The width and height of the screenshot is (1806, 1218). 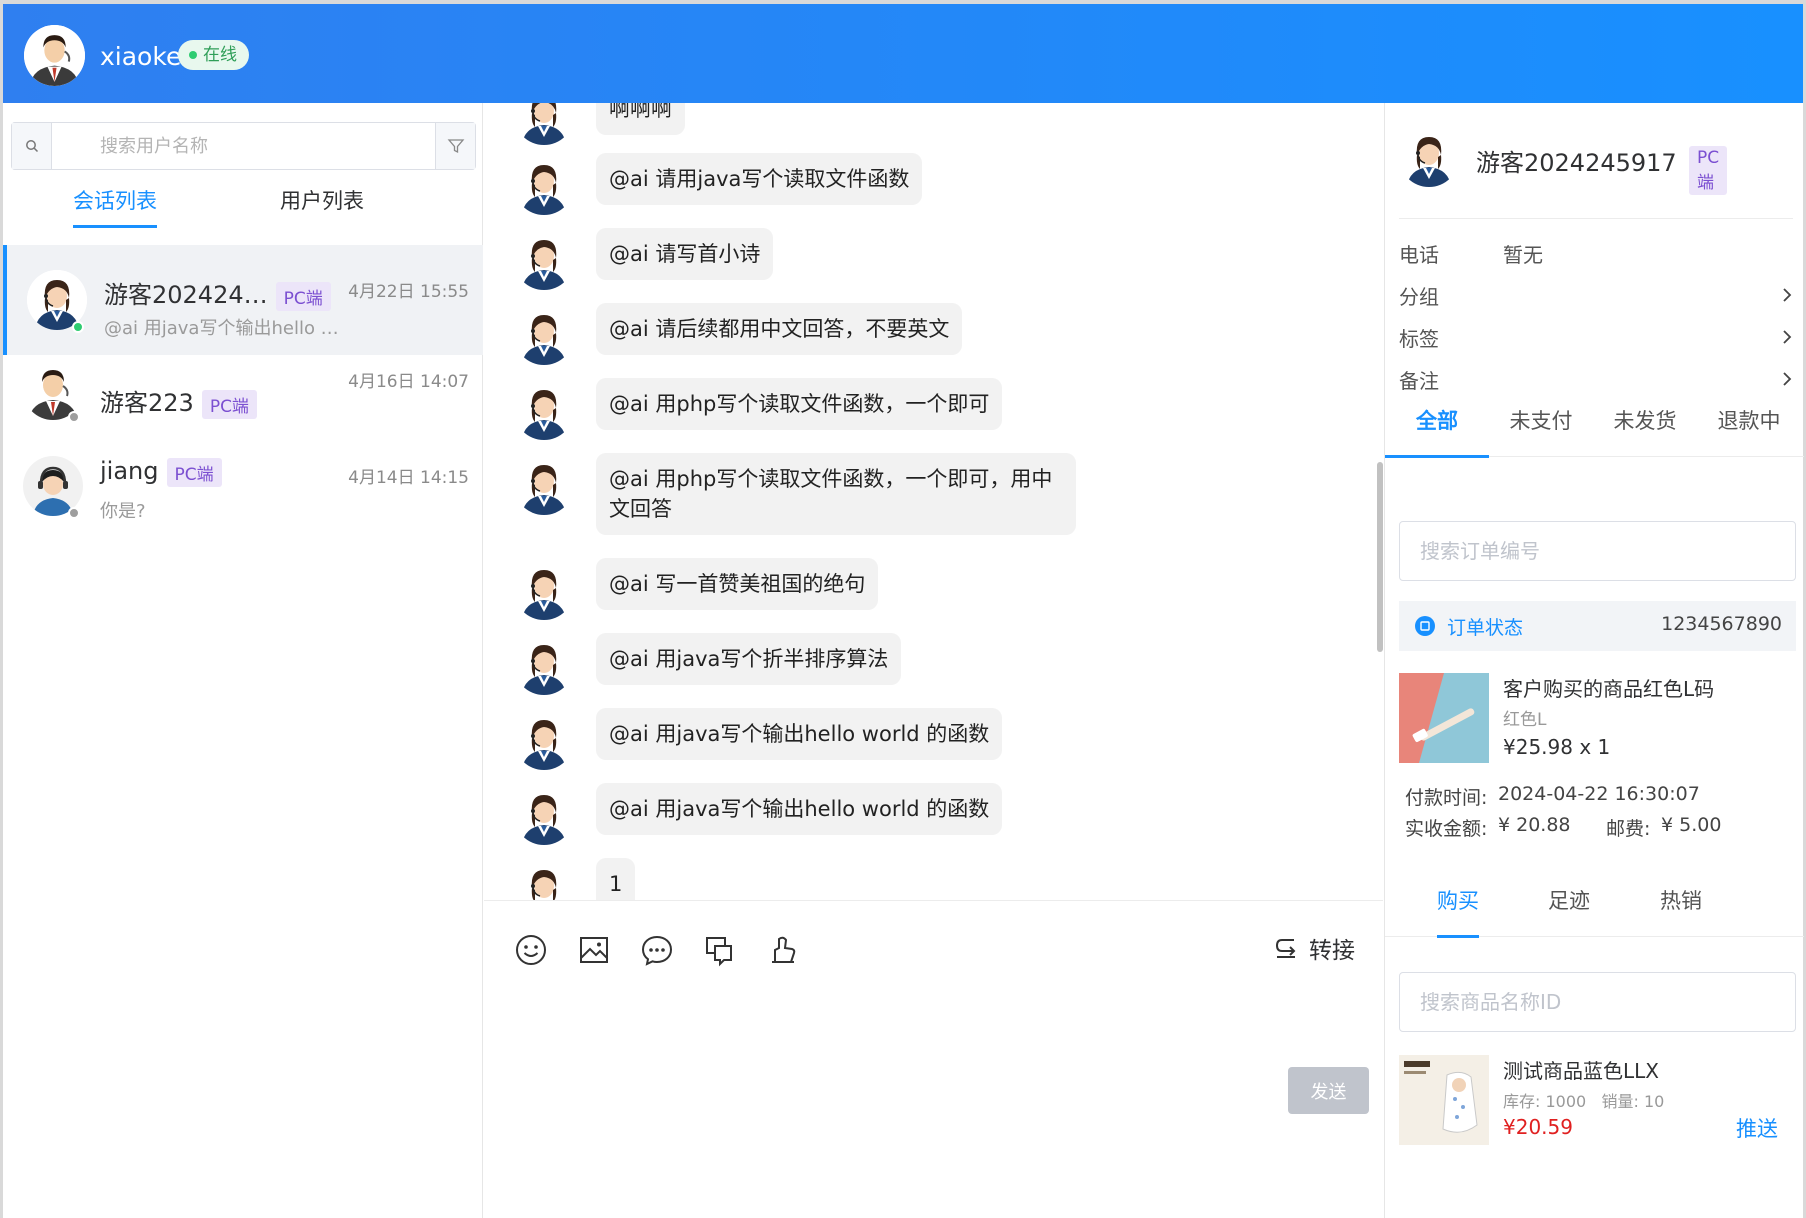 What do you see at coordinates (685, 254) in the screenshot?
I see `message-bubble: @ai 请写首小诗` at bounding box center [685, 254].